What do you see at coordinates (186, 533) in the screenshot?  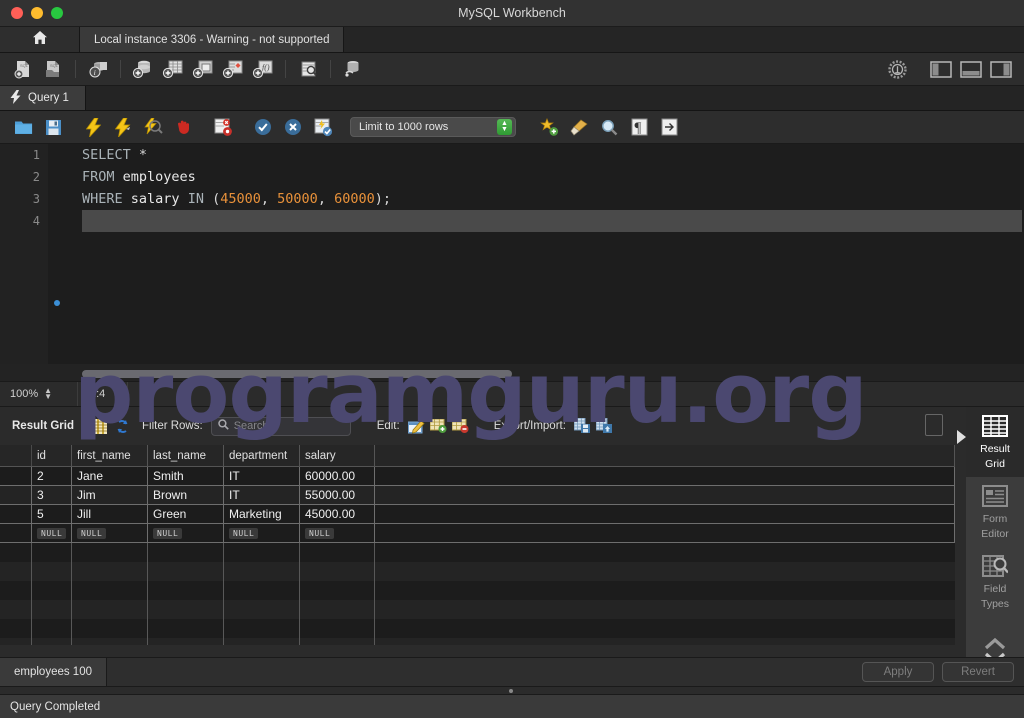 I see `cell-last-name-null: NULL` at bounding box center [186, 533].